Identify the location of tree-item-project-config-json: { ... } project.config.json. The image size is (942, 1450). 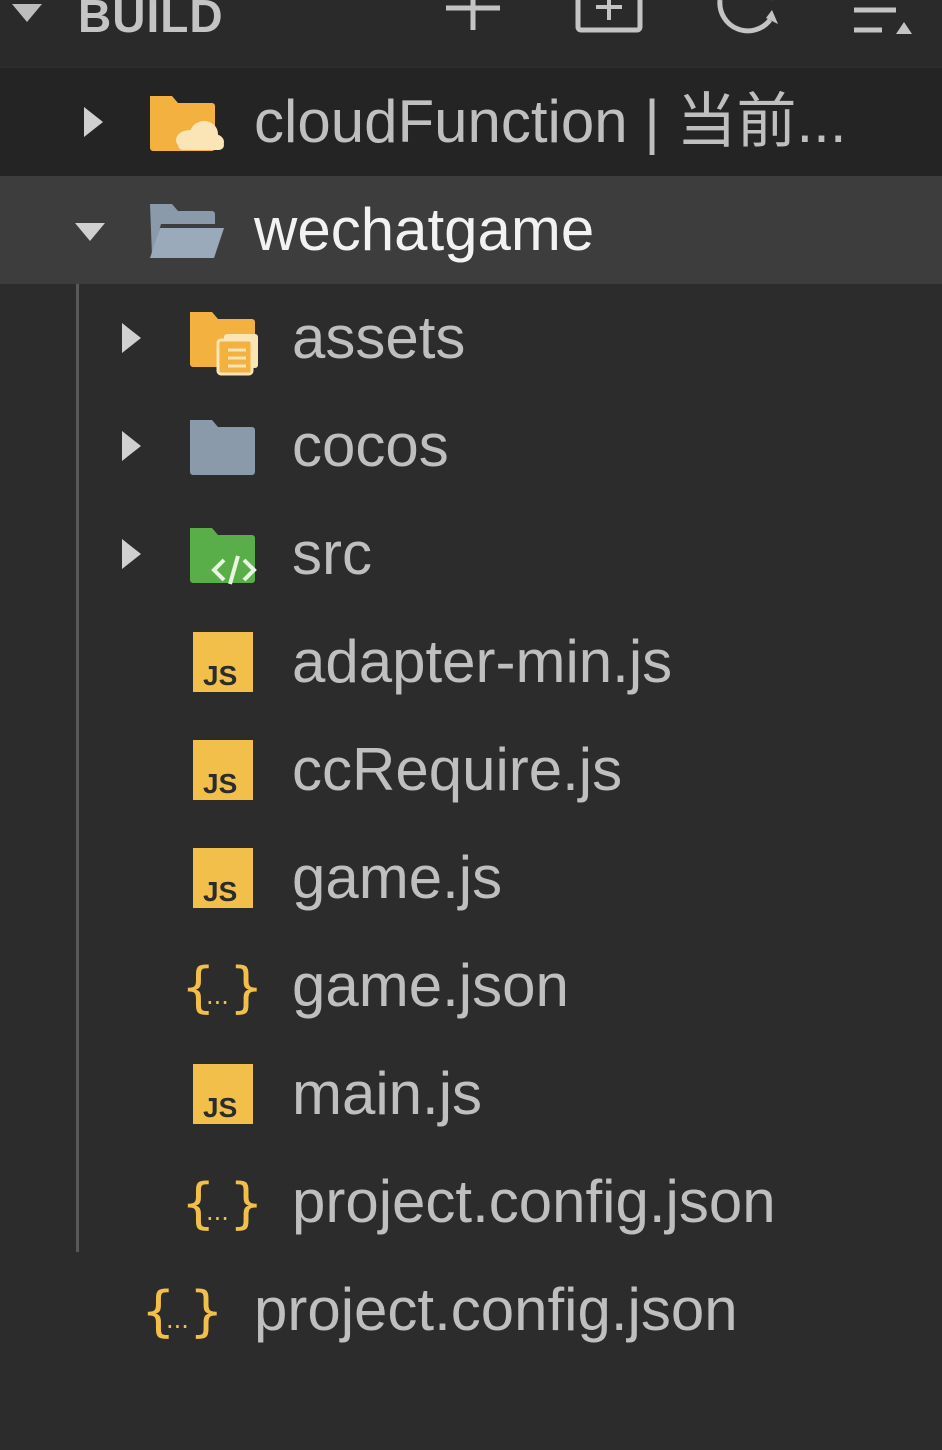
(471, 1202).